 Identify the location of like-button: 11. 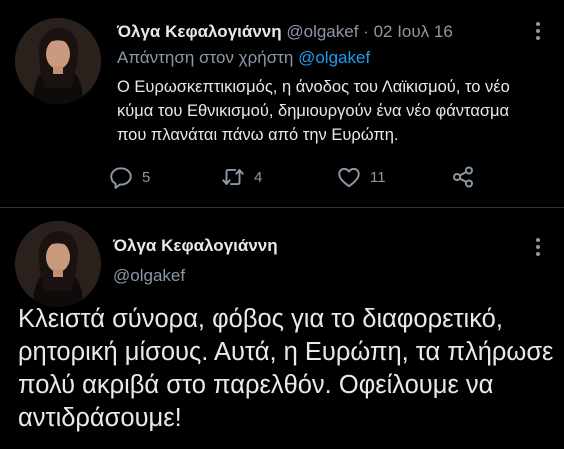
(361, 177).